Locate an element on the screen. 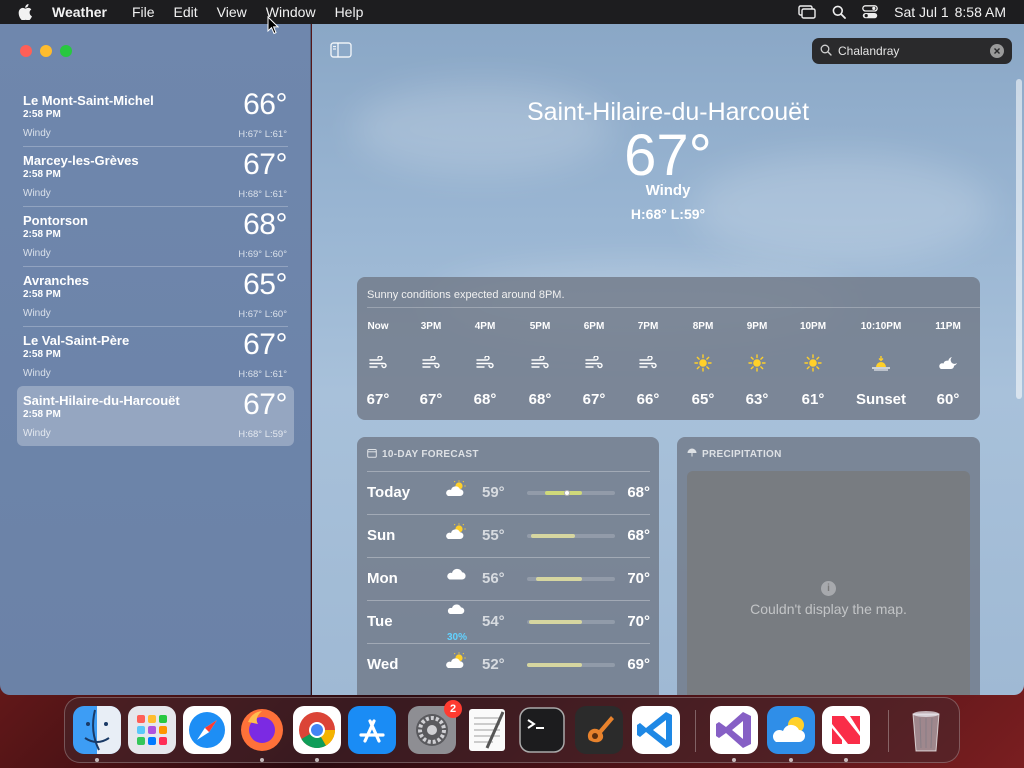 This screenshot has width=1024, height=768. location-name: Le Mont-Saint-Michel is located at coordinates (88, 100).